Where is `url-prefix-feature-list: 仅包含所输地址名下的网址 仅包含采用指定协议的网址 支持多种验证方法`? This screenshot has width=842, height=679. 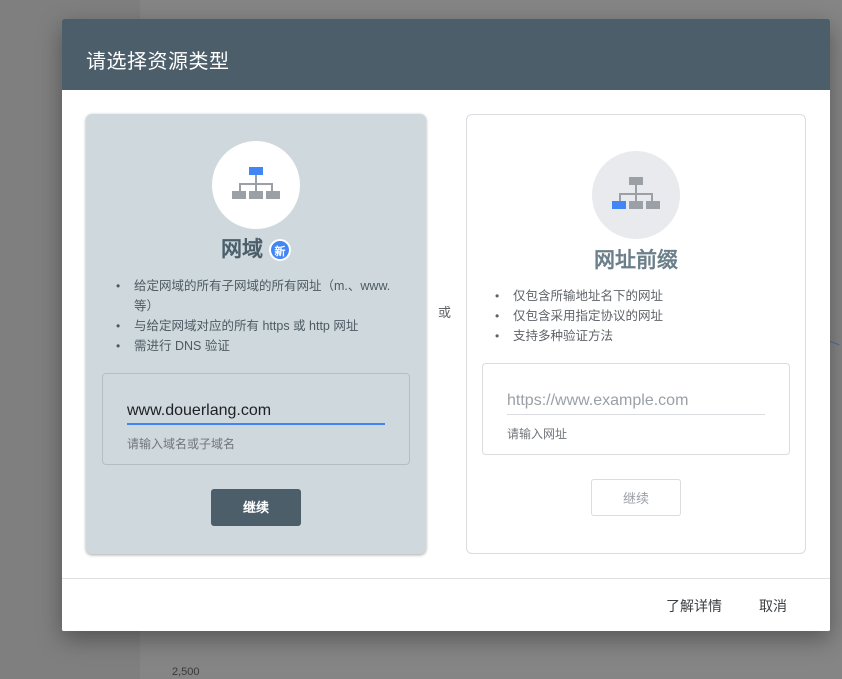 url-prefix-feature-list: 仅包含所输地址名下的网址 仅包含采用指定协议的网址 支持多种验证方法 is located at coordinates (640, 316).